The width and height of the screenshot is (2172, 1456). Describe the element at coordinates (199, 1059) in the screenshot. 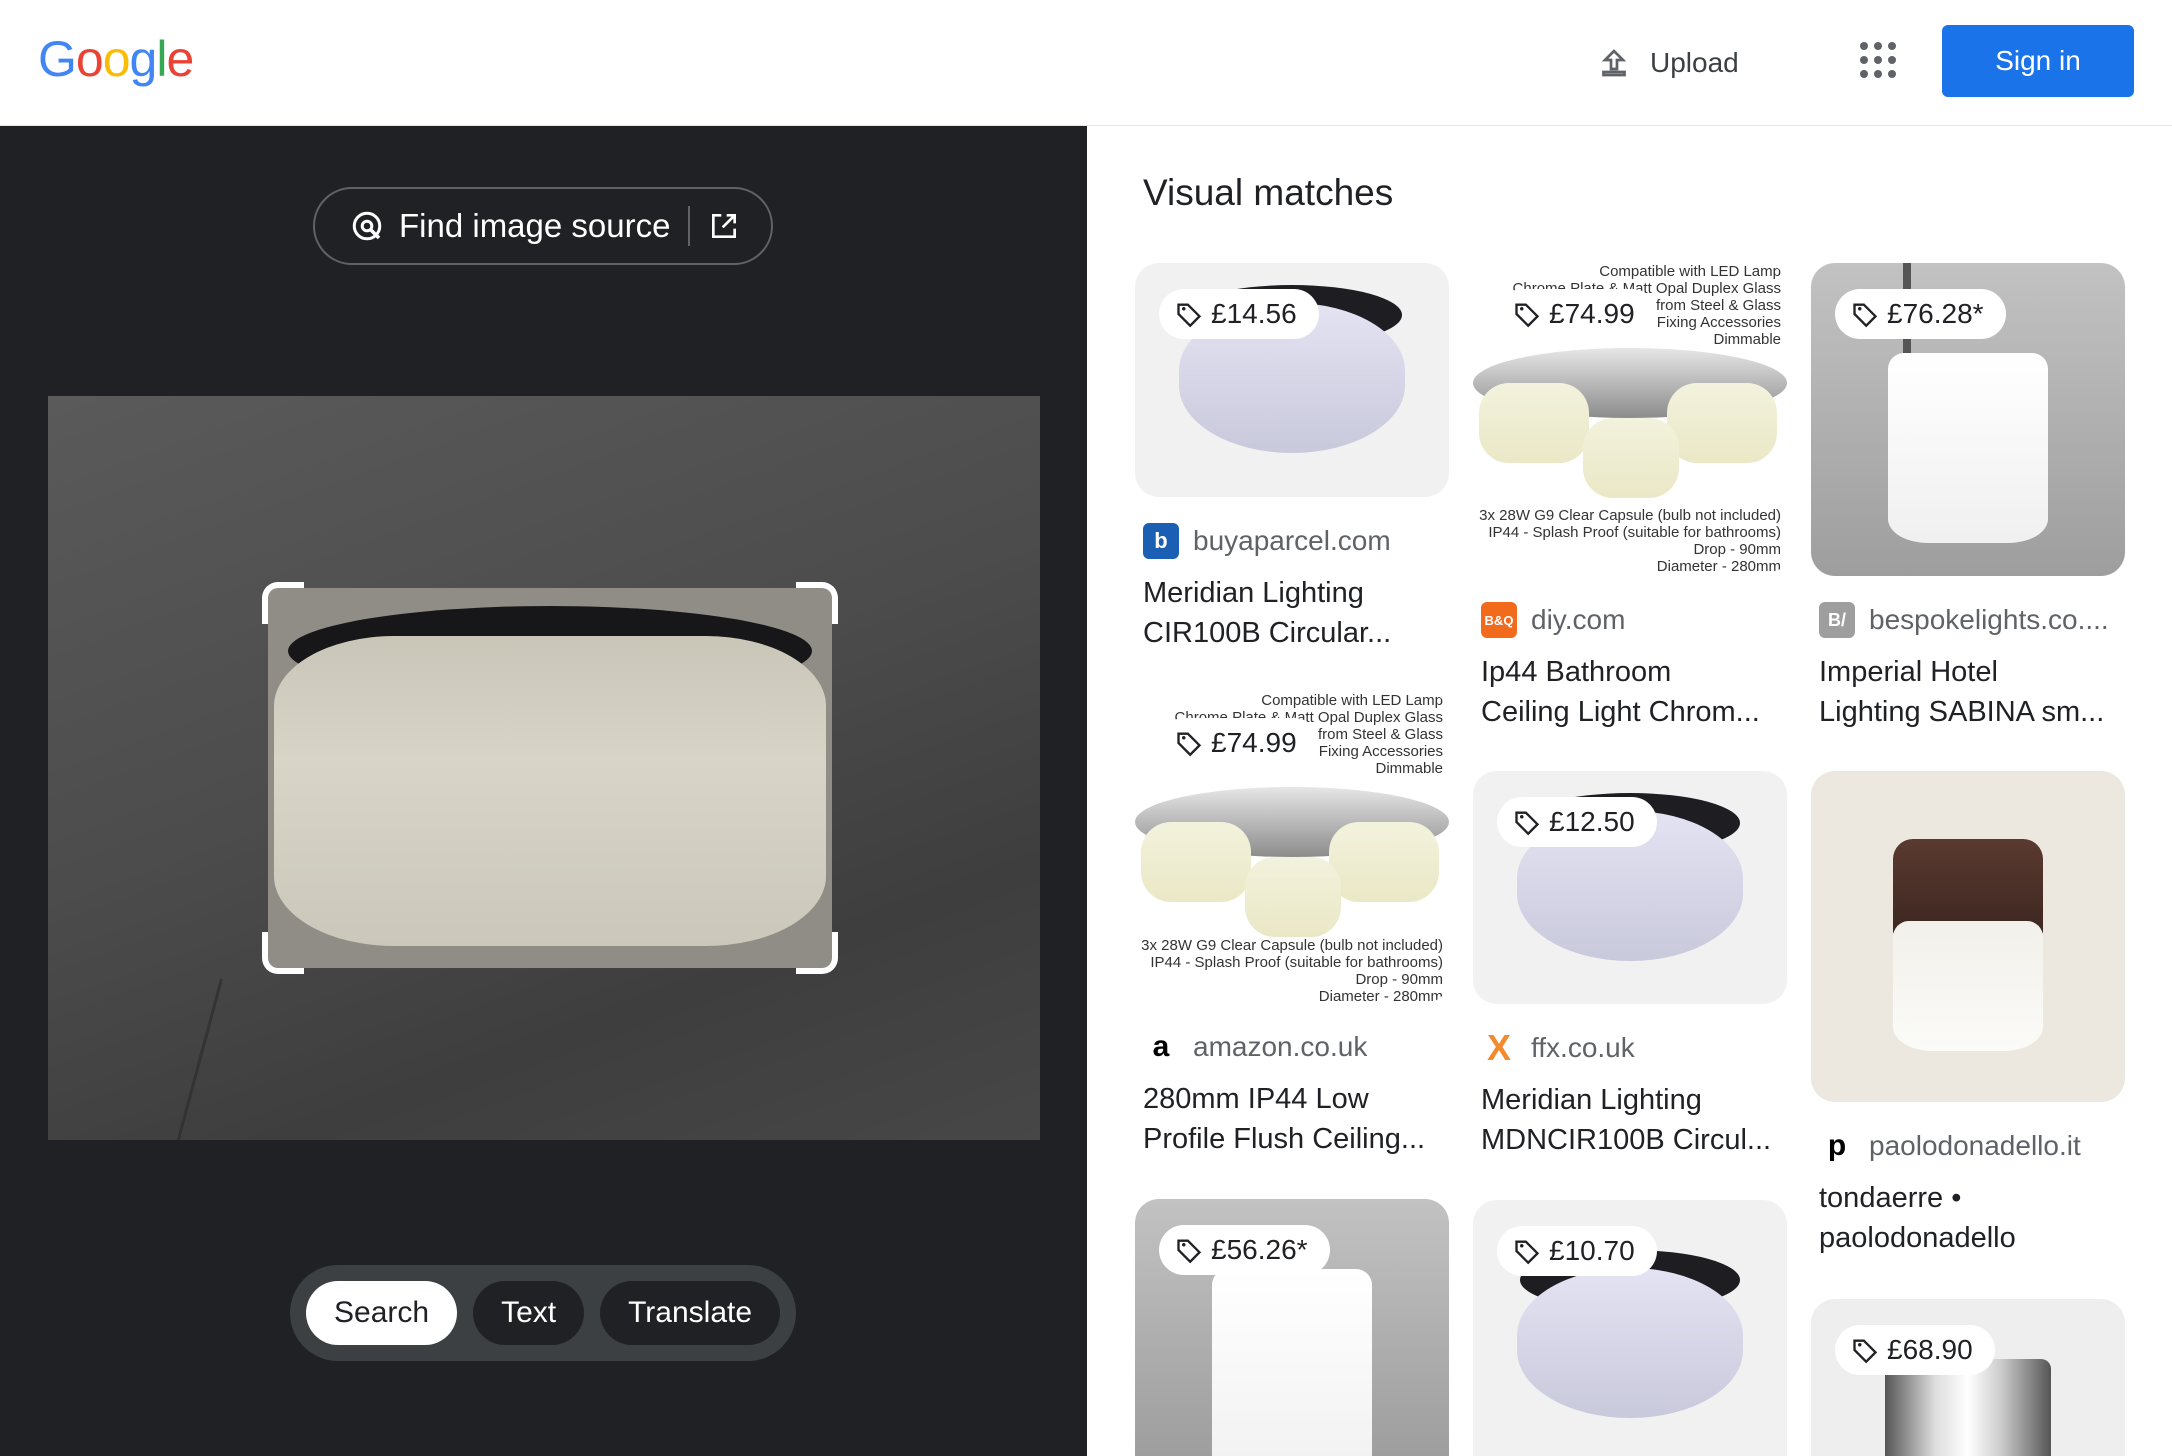

I see `ceiling-detail` at that location.